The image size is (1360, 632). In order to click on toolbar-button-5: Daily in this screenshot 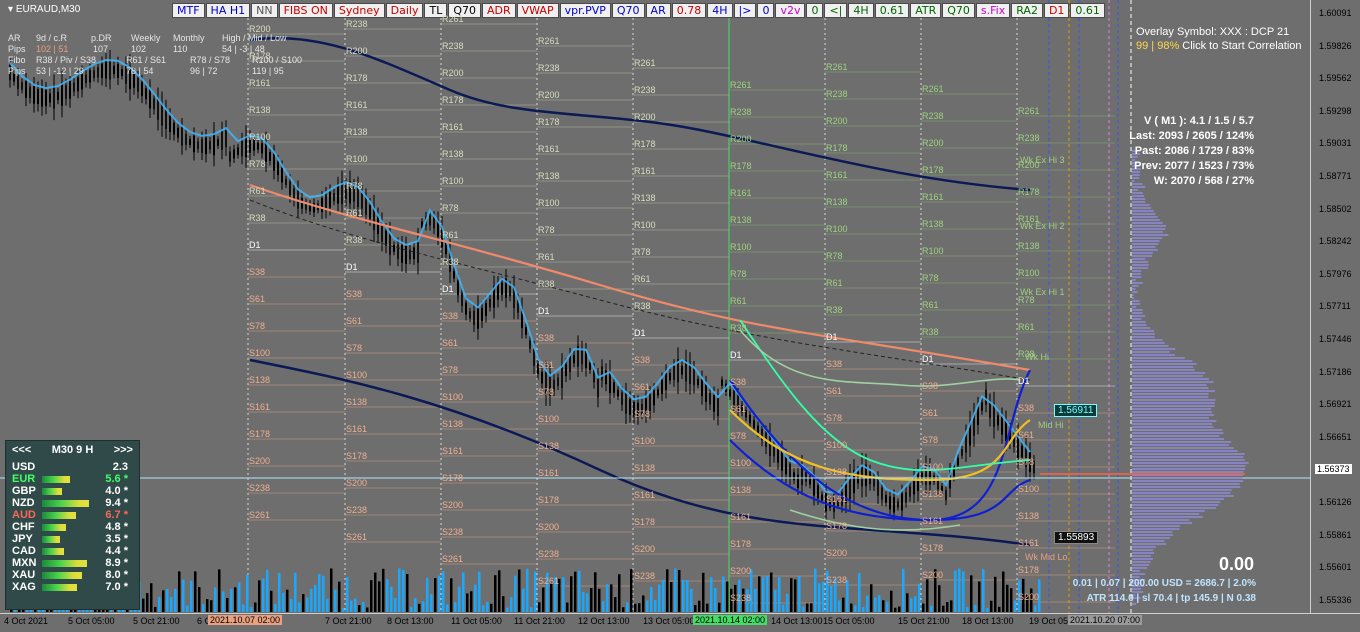, I will do `click(404, 10)`.